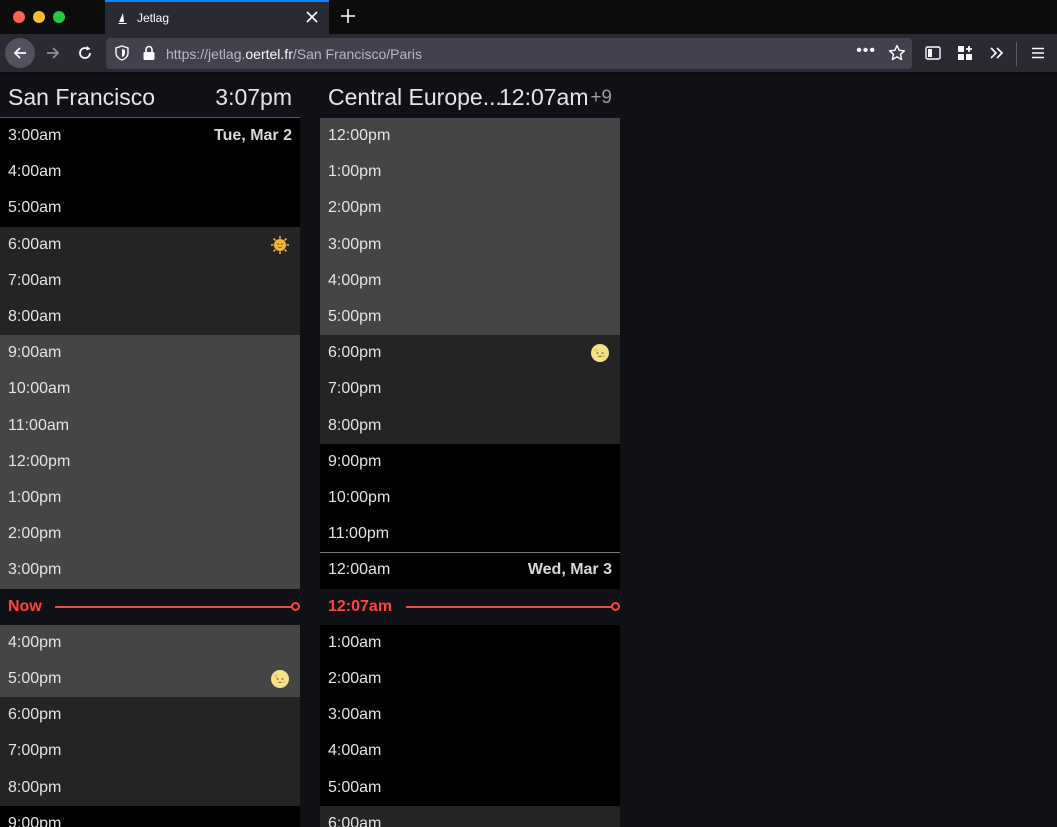  Describe the element at coordinates (359, 570) in the screenshot. I see `hour-label: 12:00am` at that location.